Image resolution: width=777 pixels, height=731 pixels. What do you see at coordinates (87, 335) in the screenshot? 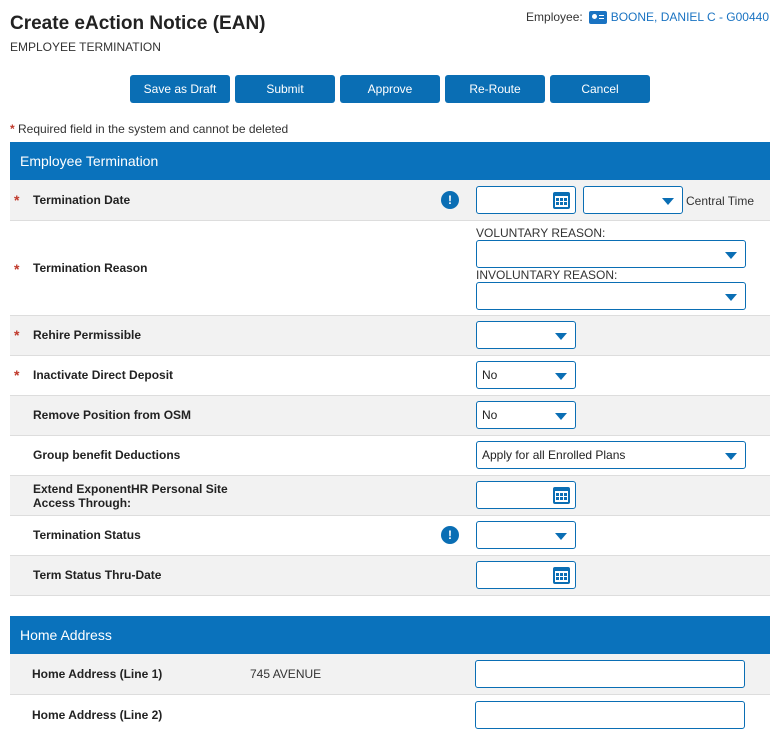
I see `field-label: Rehire Permissible` at bounding box center [87, 335].